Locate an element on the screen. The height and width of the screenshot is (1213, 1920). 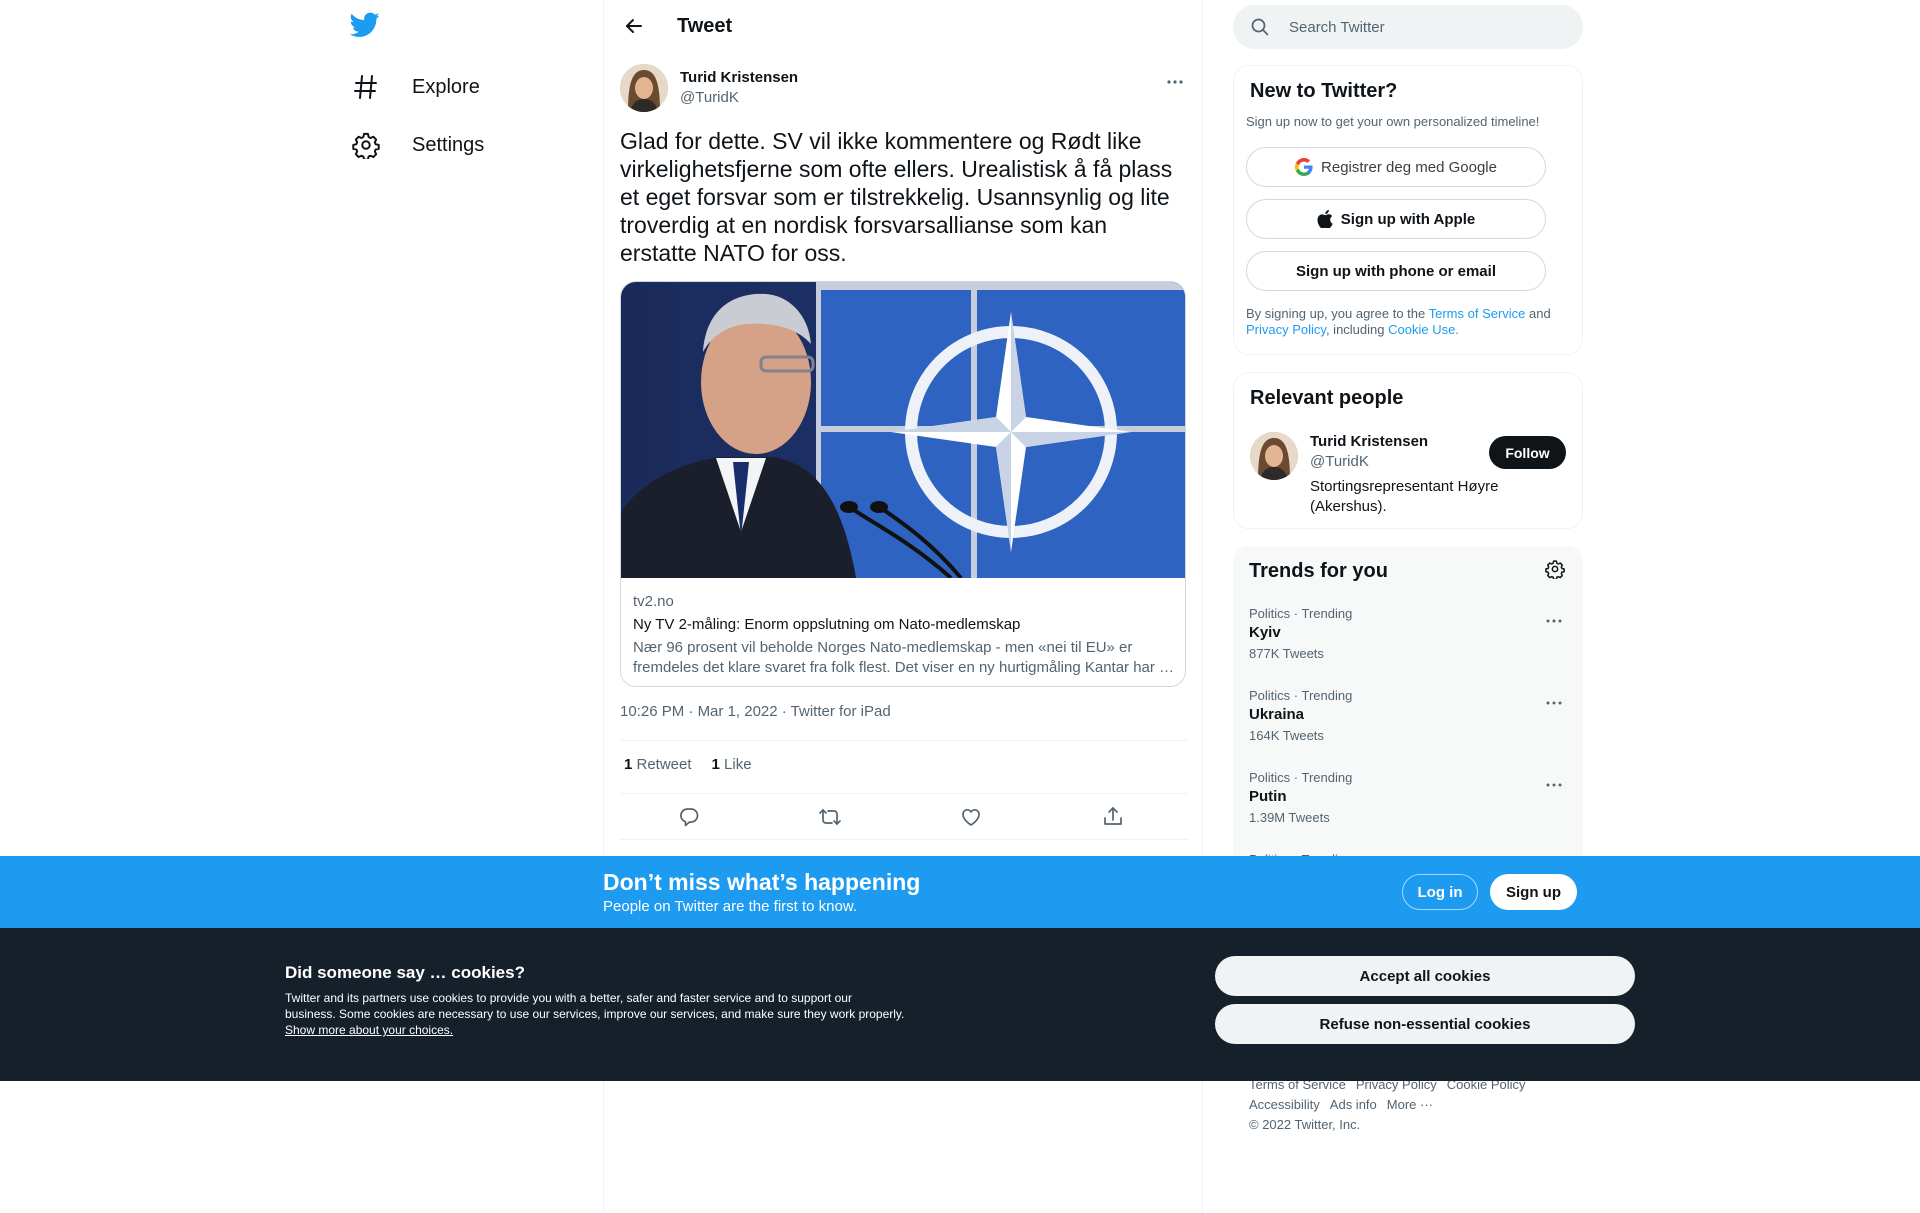
search-input is located at coordinates (1429, 27).